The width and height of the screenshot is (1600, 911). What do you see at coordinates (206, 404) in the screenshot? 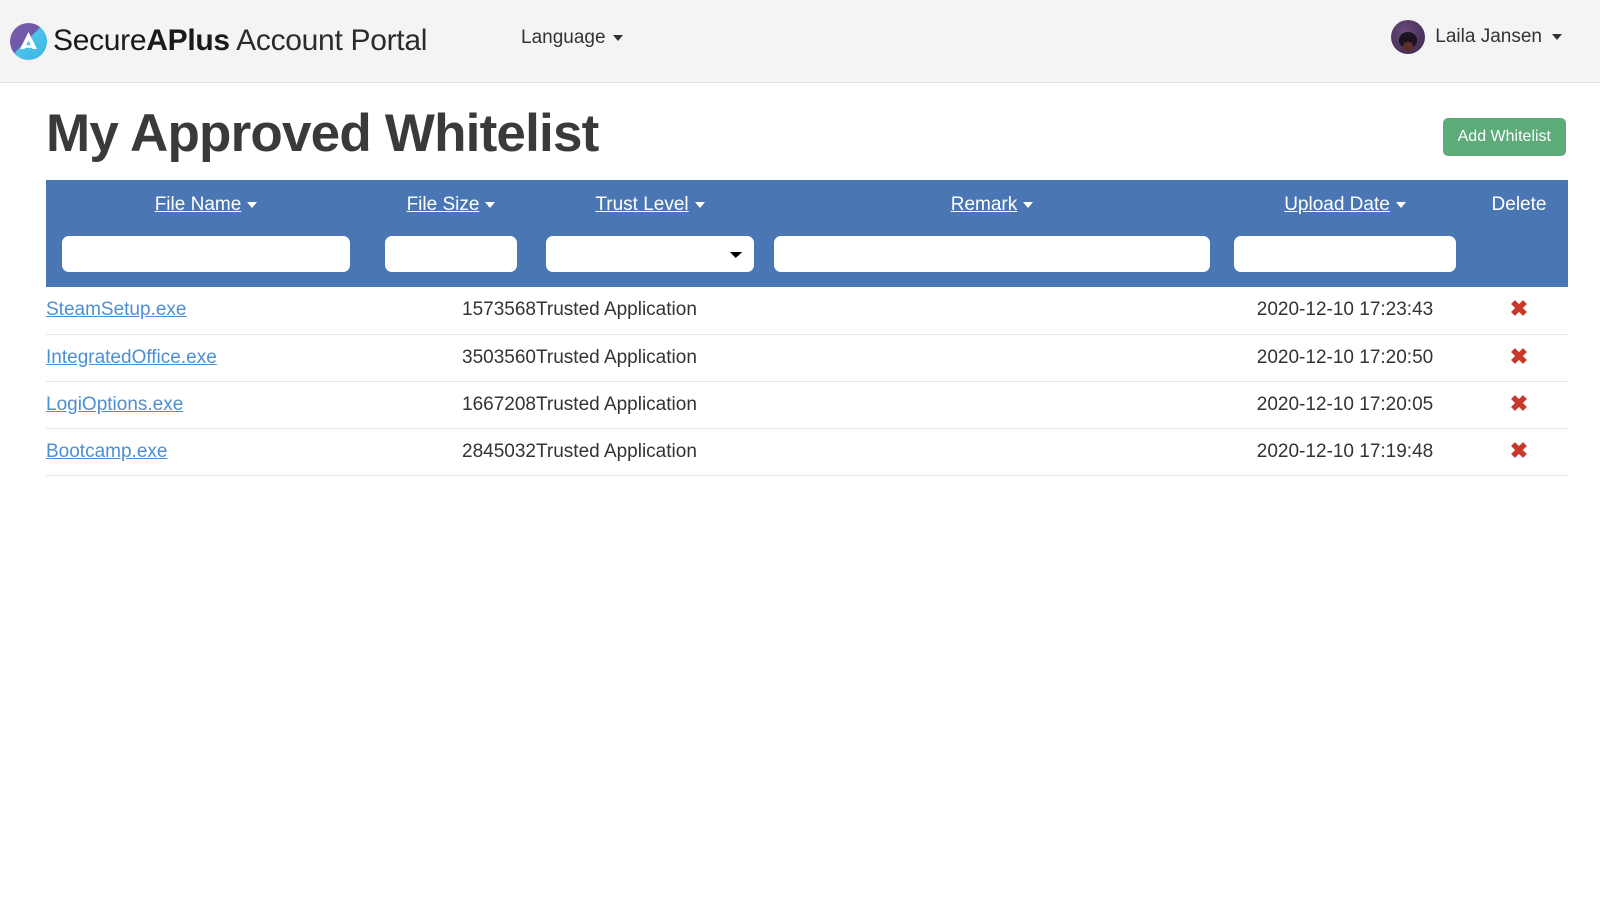
I see `cell-file-name: LogiOptions.exe` at bounding box center [206, 404].